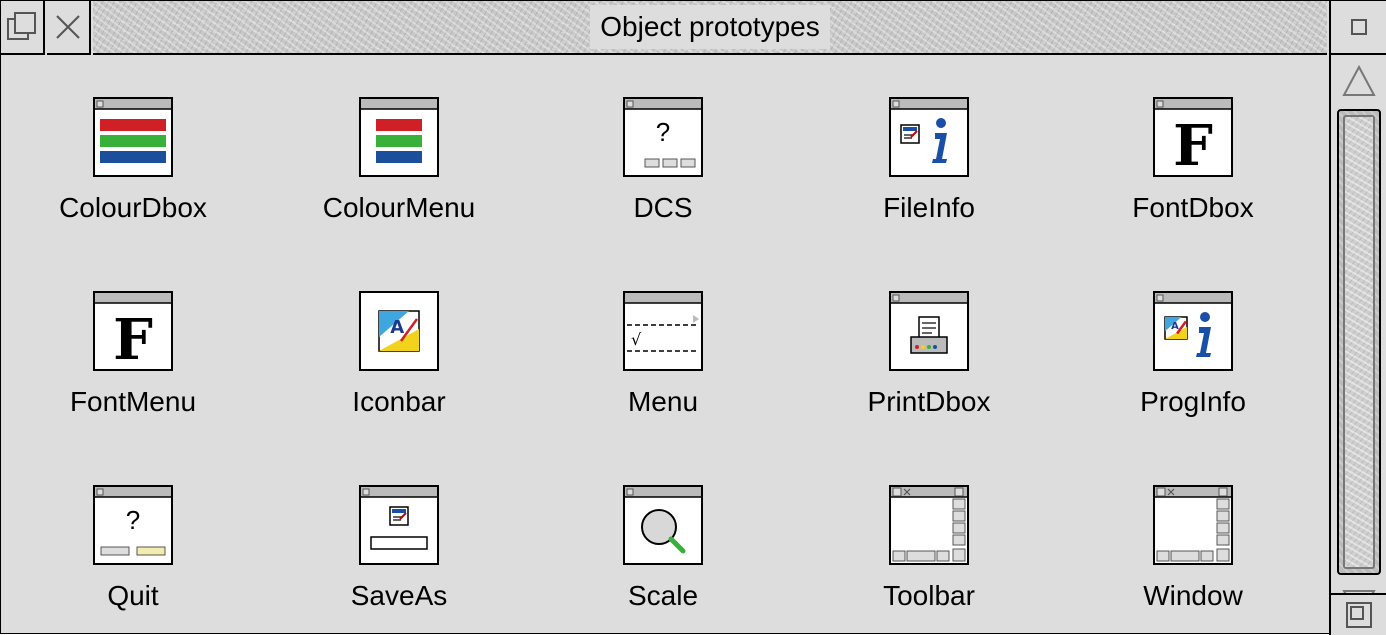  Describe the element at coordinates (133, 401) in the screenshot. I see `prototype-label: FontMenu` at that location.